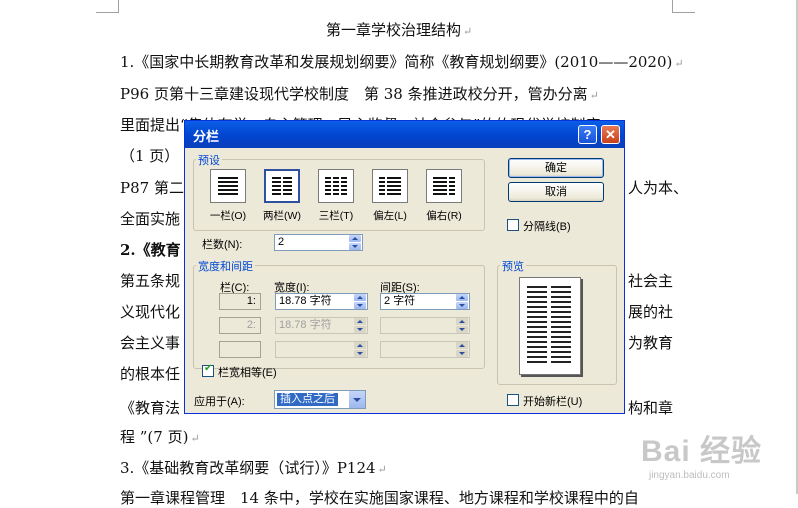 The width and height of the screenshot is (798, 508). What do you see at coordinates (556, 192) in the screenshot?
I see `cancel-button: 取消` at bounding box center [556, 192].